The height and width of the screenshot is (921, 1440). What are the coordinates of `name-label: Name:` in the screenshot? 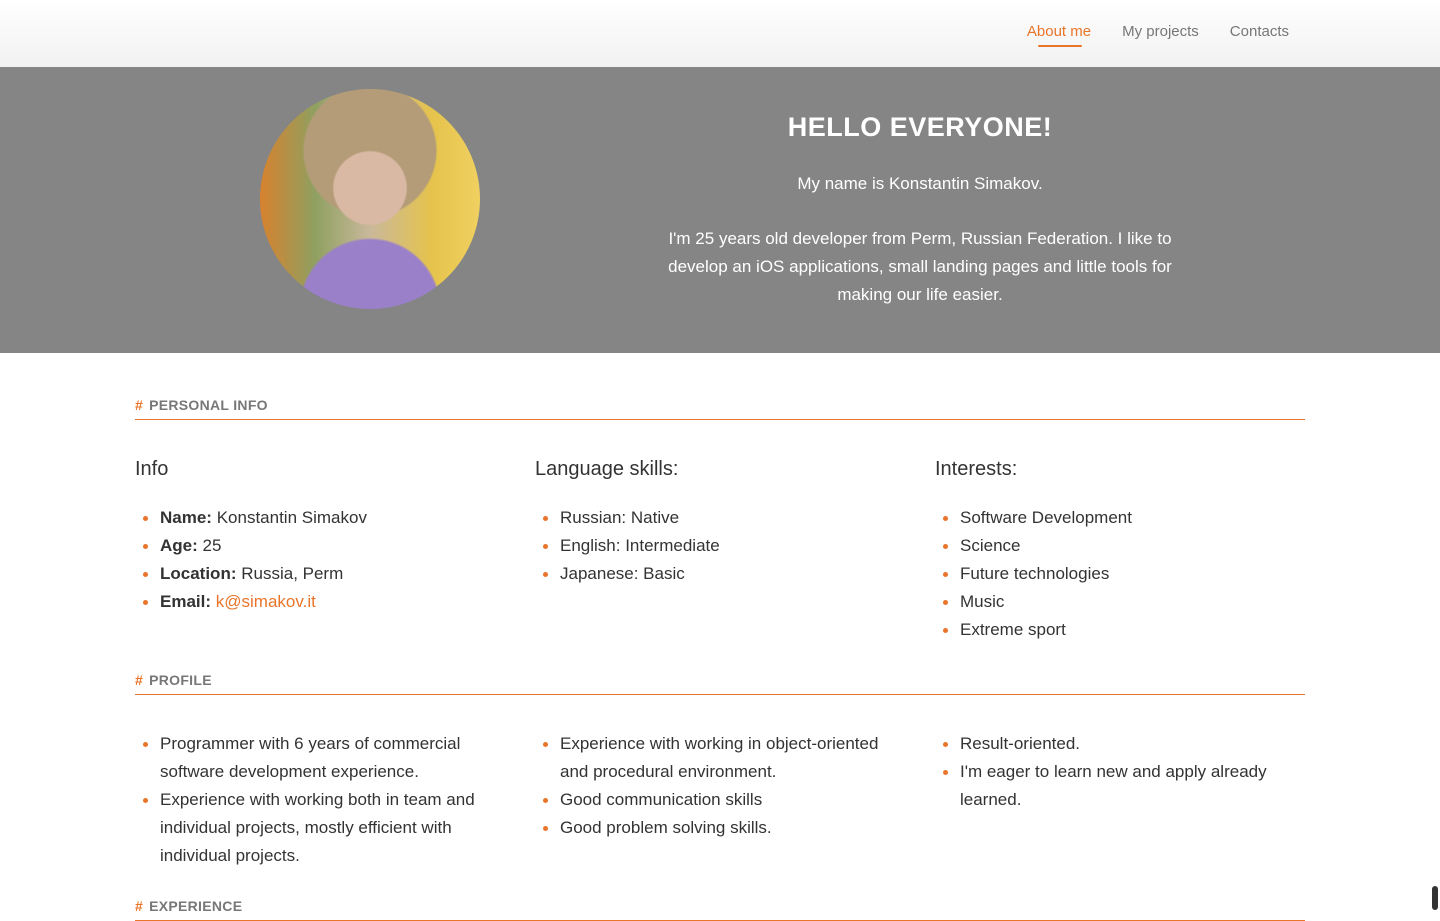 It's located at (186, 517).